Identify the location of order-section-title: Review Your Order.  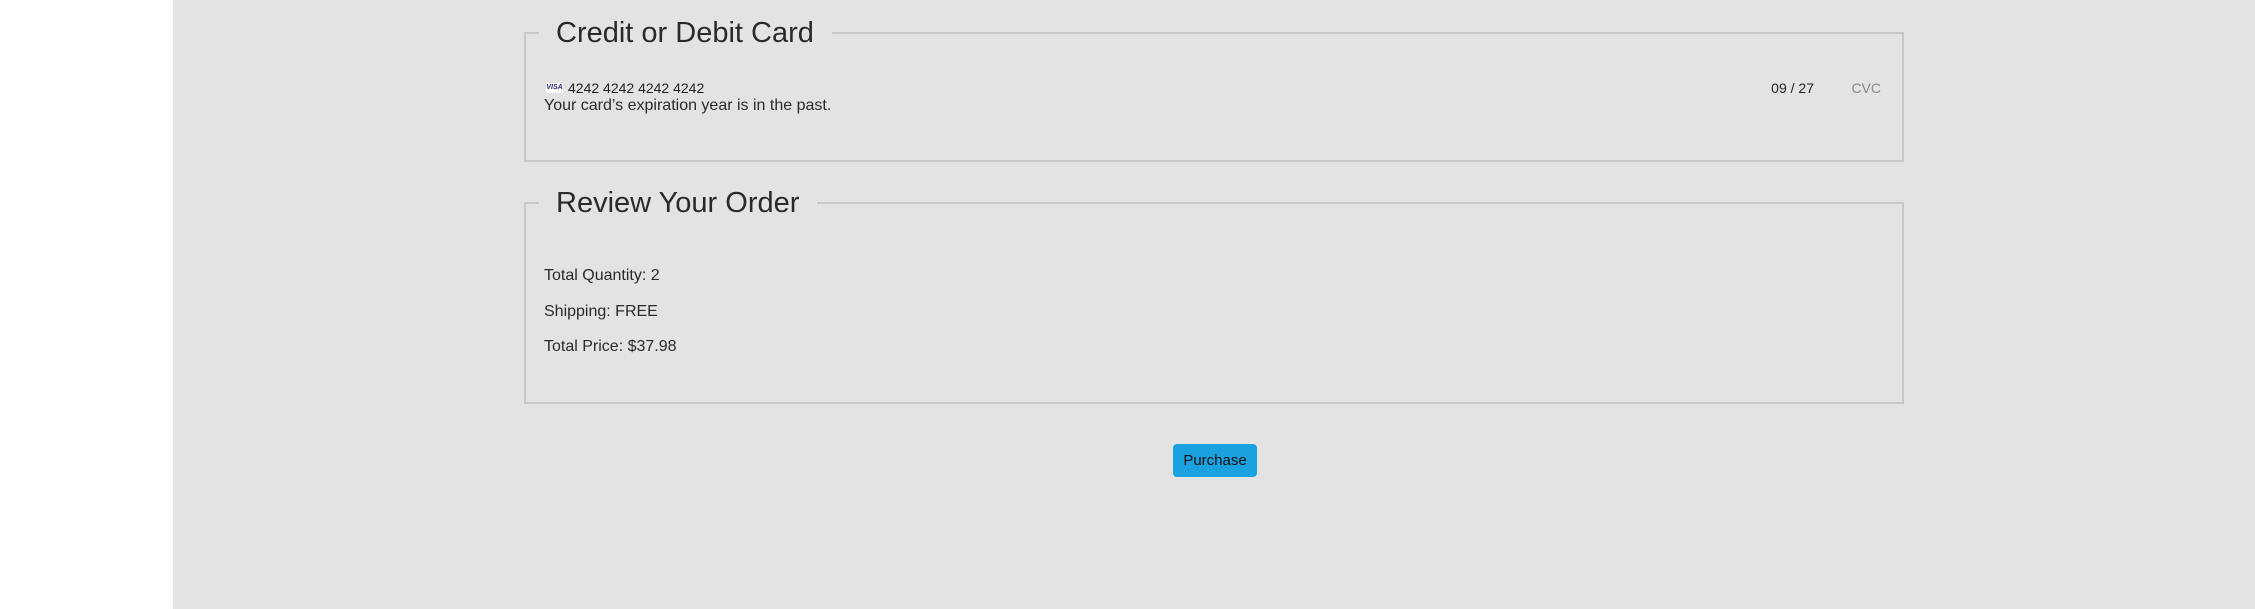
(678, 203).